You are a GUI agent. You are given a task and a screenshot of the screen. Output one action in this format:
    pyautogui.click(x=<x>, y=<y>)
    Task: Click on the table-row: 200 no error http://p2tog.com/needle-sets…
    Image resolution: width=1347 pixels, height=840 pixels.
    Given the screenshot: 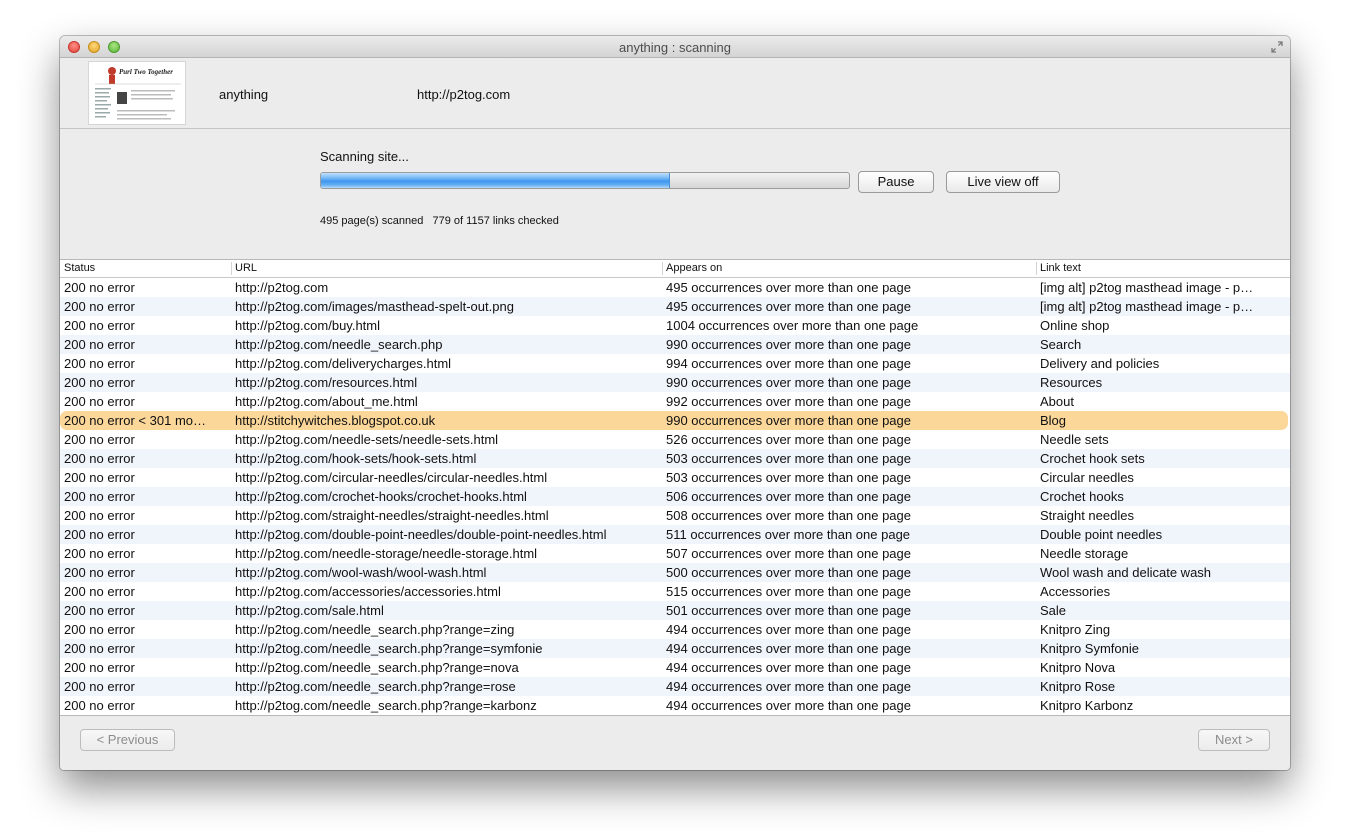 What is the action you would take?
    pyautogui.click(x=675, y=439)
    